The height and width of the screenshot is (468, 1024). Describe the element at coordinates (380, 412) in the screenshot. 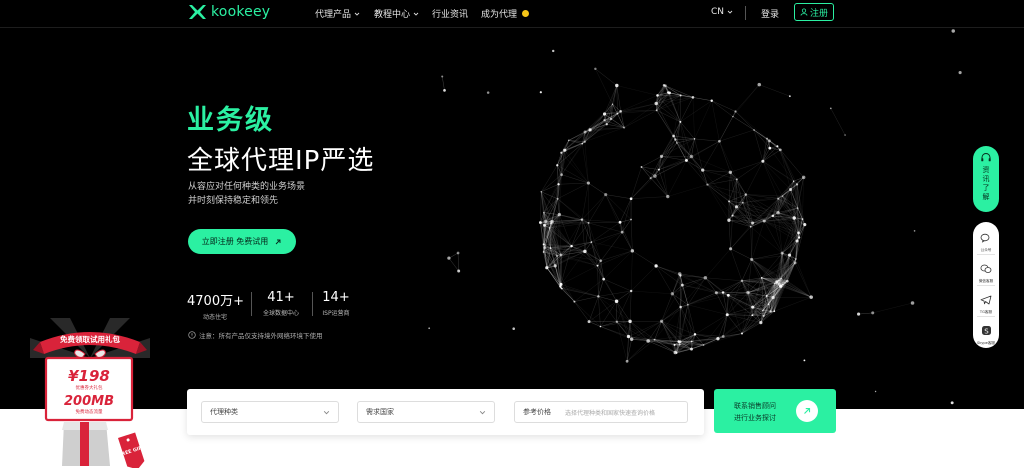

I see `country-label: 需求国家` at that location.